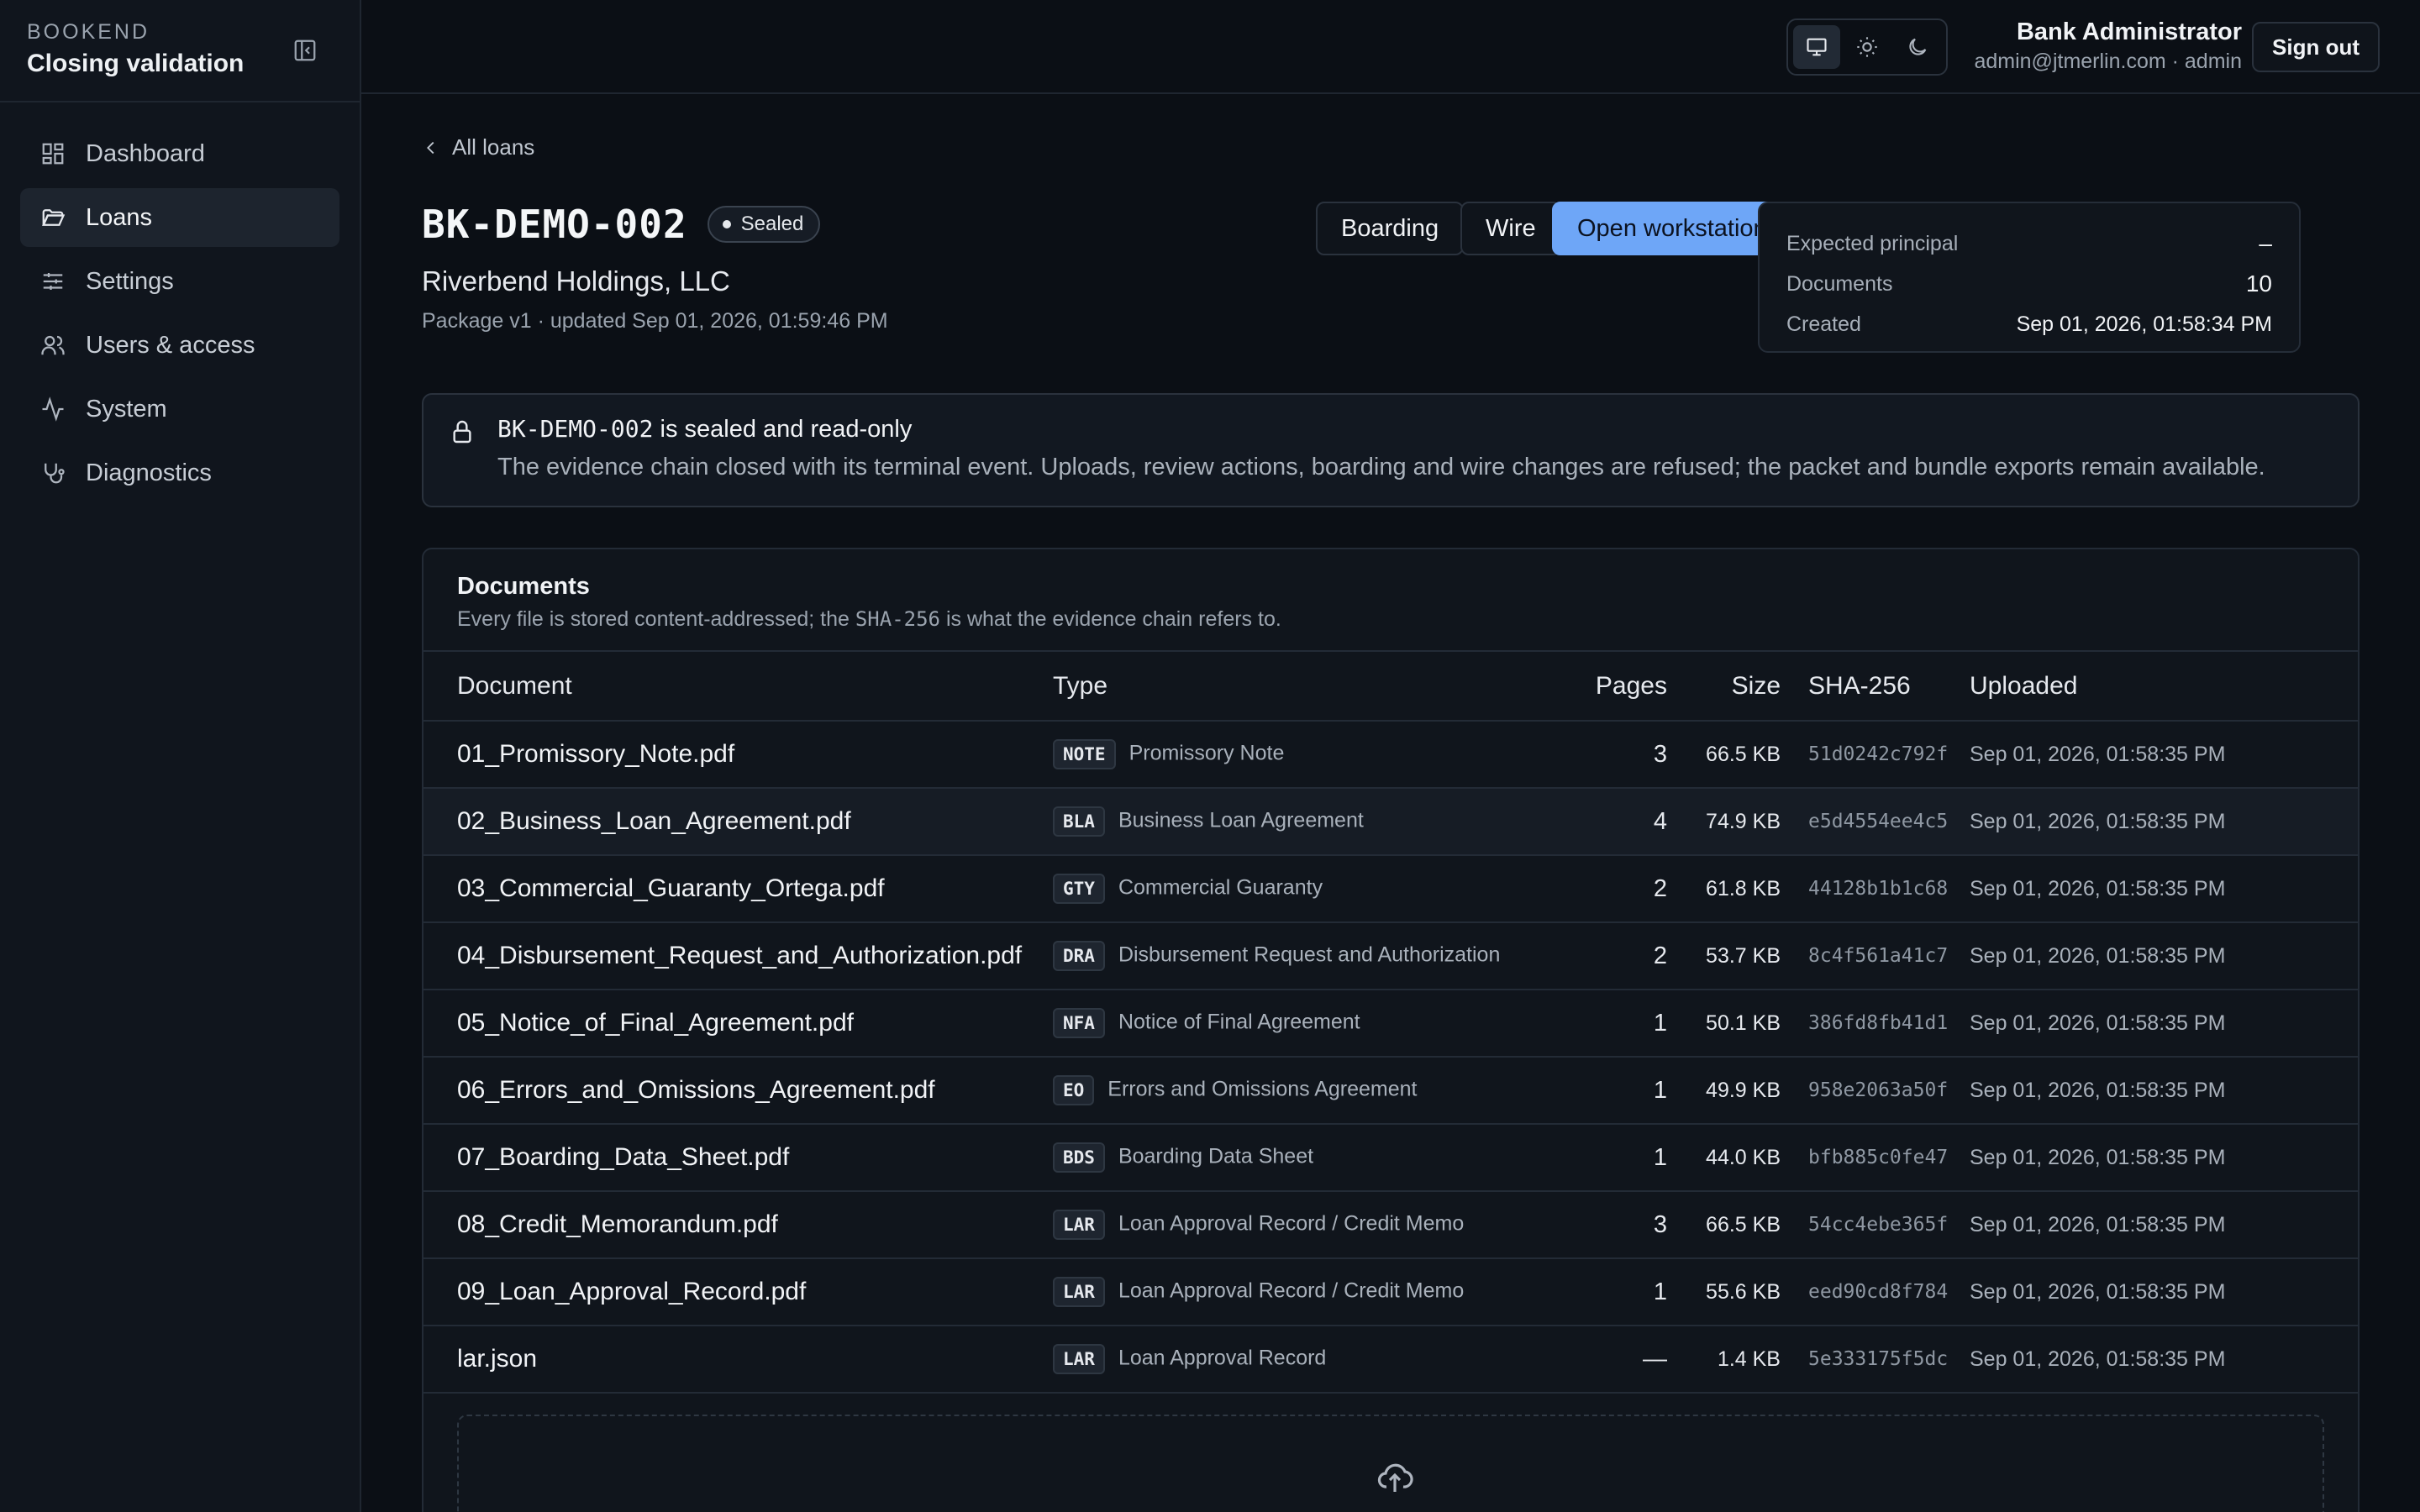 This screenshot has width=2420, height=1512. What do you see at coordinates (1918, 47) in the screenshot?
I see `theme-dark-button` at bounding box center [1918, 47].